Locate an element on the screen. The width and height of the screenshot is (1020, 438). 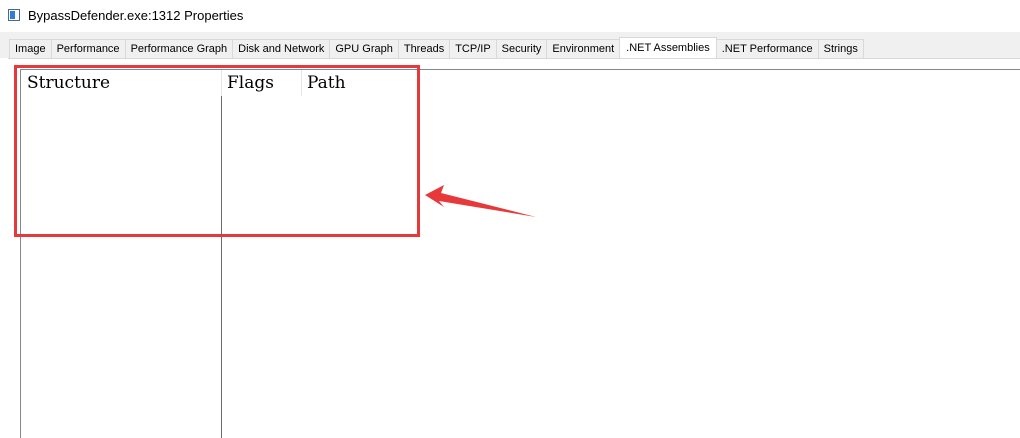
tab-environment: Environment is located at coordinates (583, 48).